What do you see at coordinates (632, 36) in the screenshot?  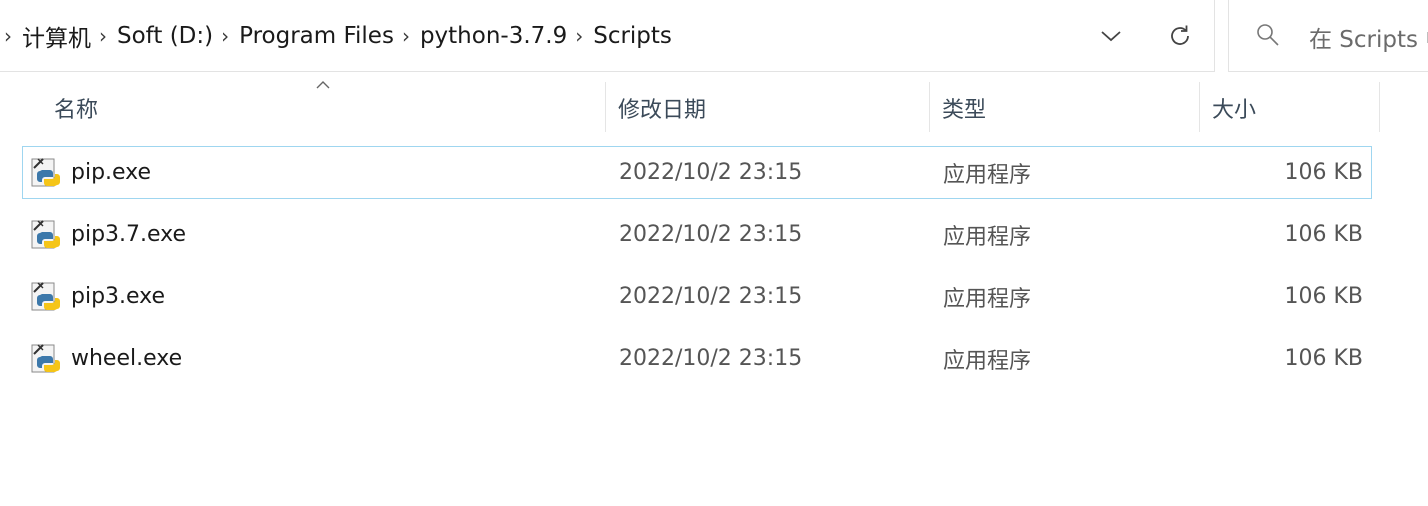 I see `breadcrumb-item-scripts: Scripts` at bounding box center [632, 36].